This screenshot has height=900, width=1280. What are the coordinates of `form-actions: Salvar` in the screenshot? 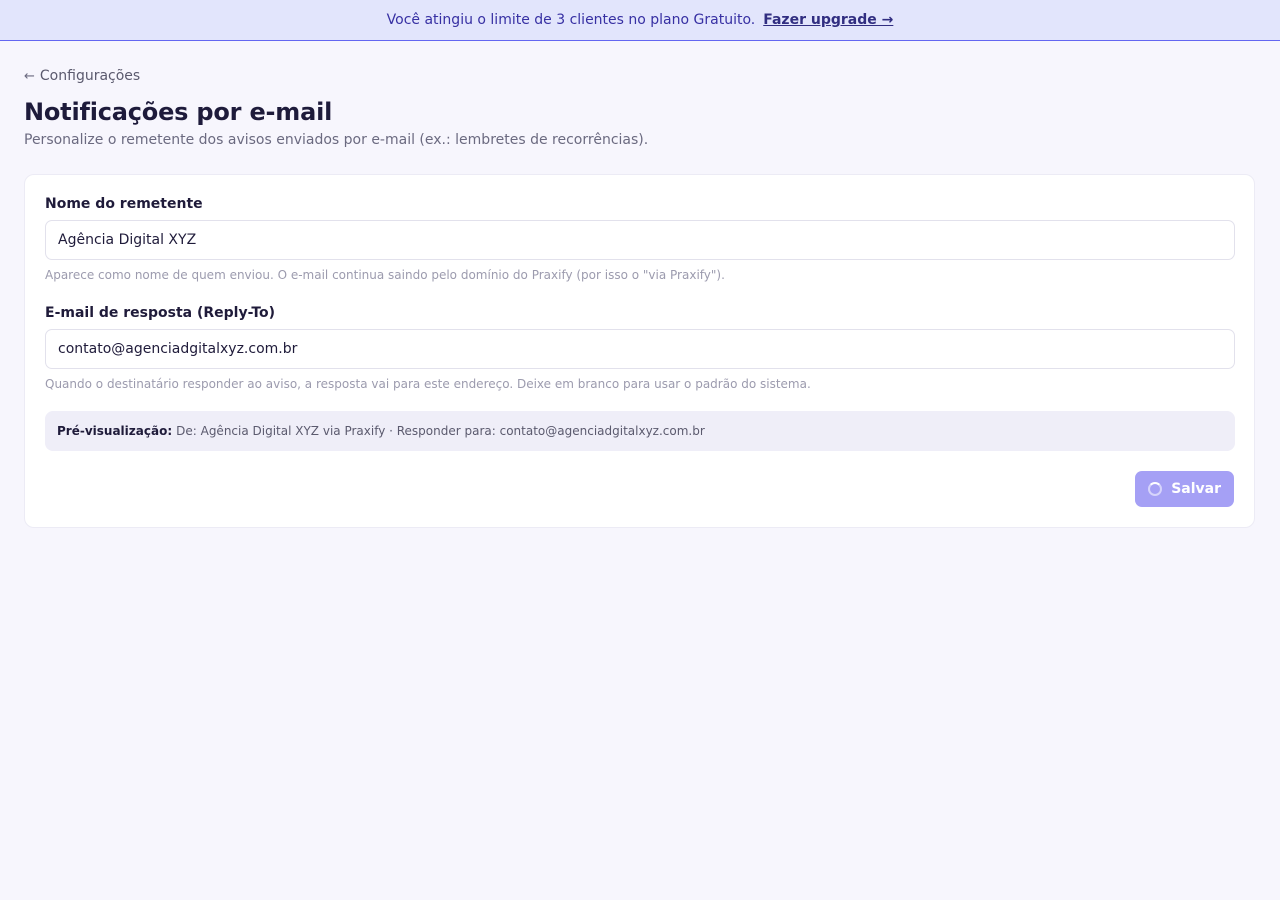 It's located at (639, 489).